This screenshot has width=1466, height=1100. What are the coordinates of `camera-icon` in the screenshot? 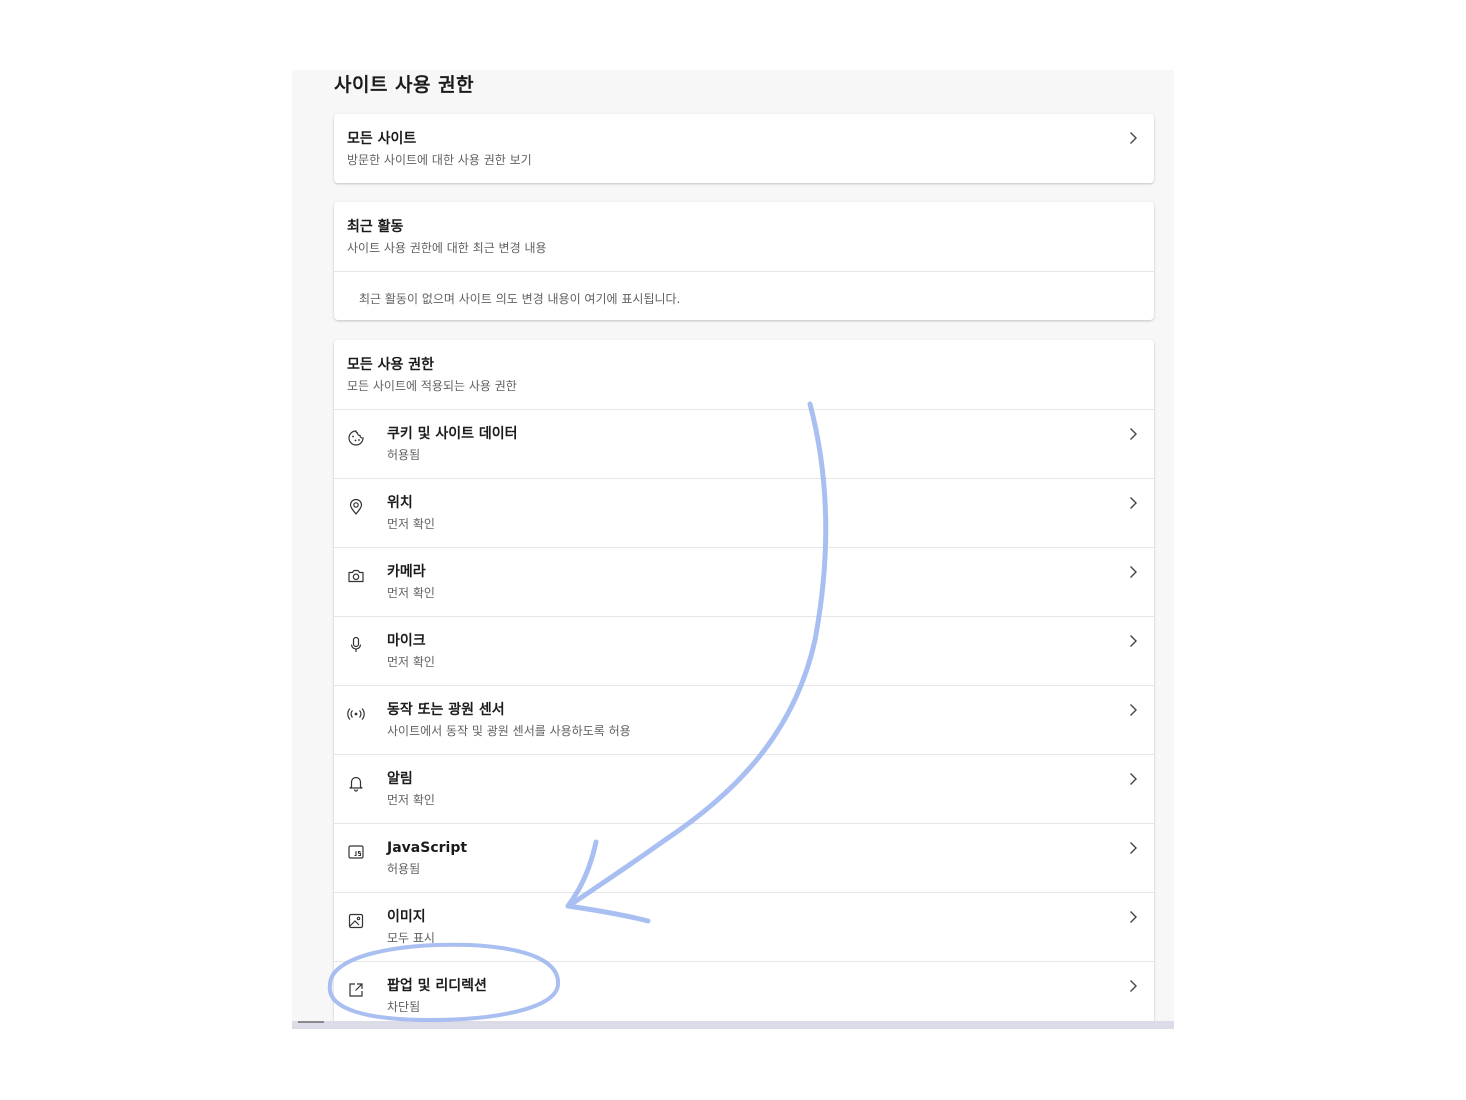 It's located at (356, 576).